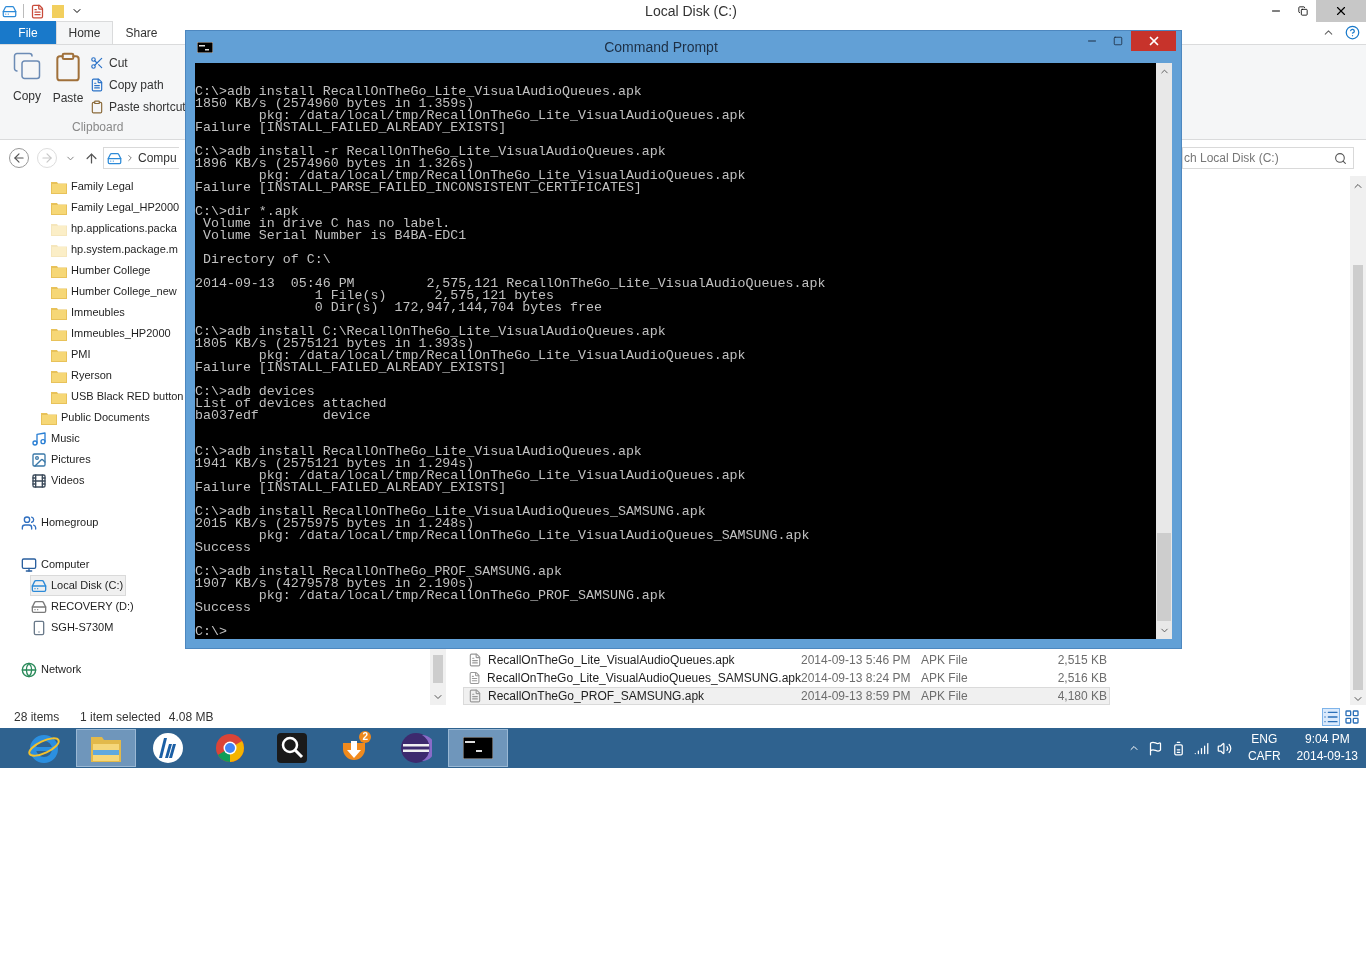  Describe the element at coordinates (1118, 41) in the screenshot. I see `maximize-icon` at that location.